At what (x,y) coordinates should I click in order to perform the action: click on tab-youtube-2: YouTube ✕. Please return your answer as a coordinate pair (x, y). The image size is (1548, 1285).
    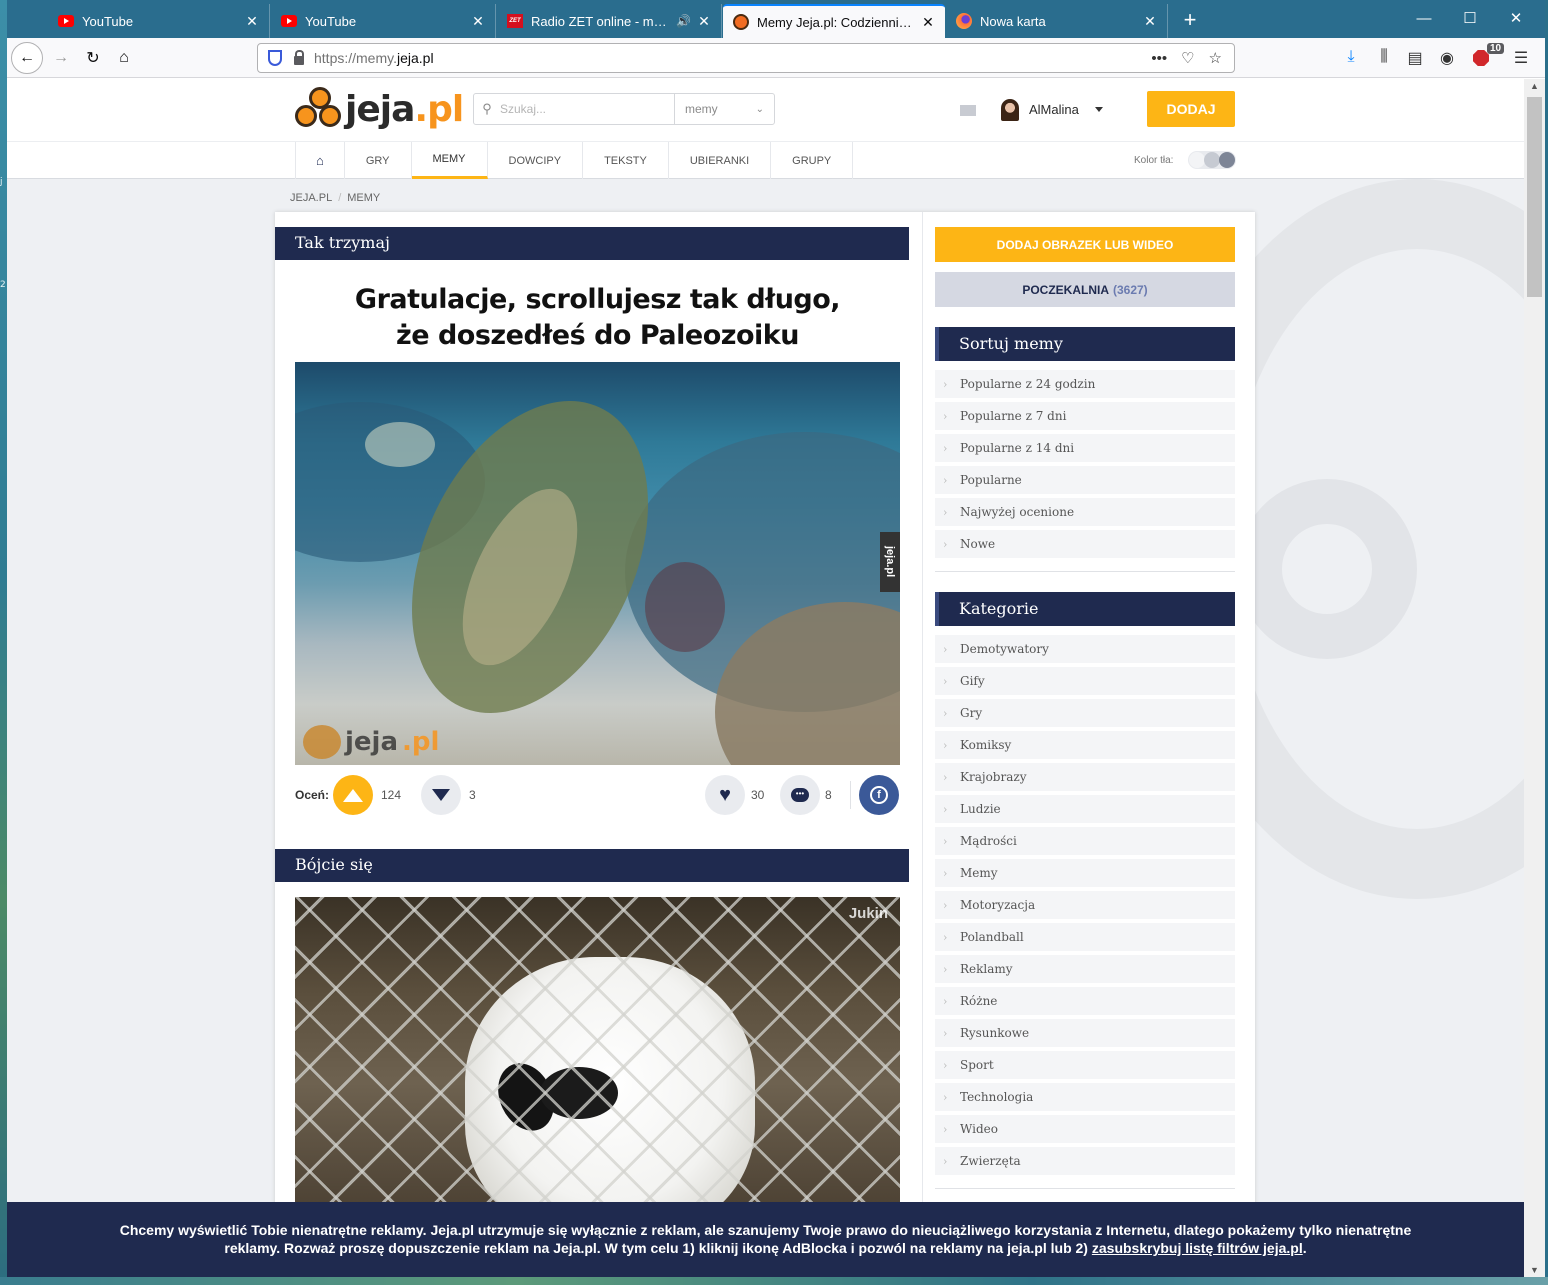
    Looking at the image, I should click on (383, 21).